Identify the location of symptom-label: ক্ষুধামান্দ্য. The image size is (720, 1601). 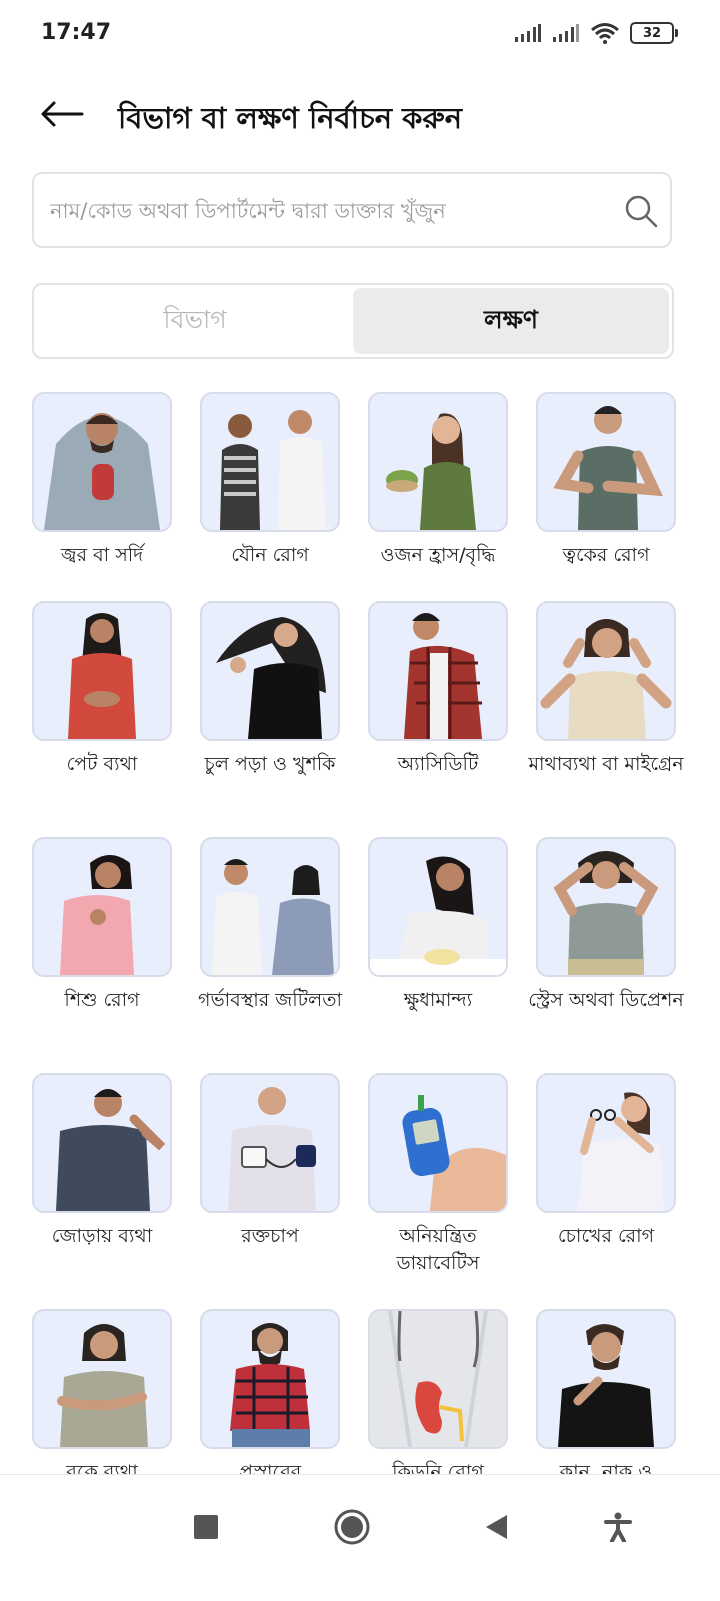
(438, 1000).